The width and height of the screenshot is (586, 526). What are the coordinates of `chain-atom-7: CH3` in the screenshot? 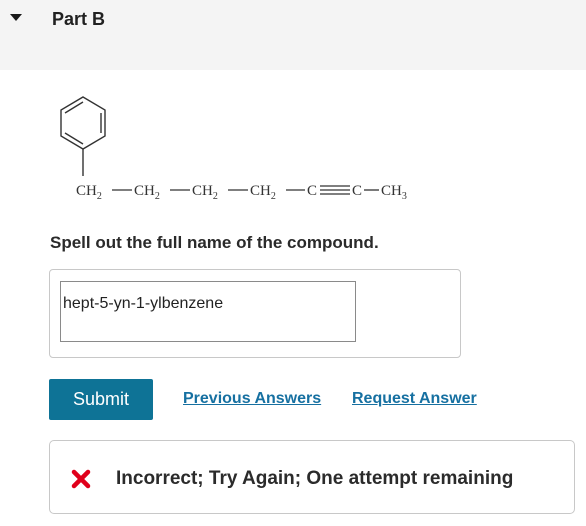 It's located at (394, 192).